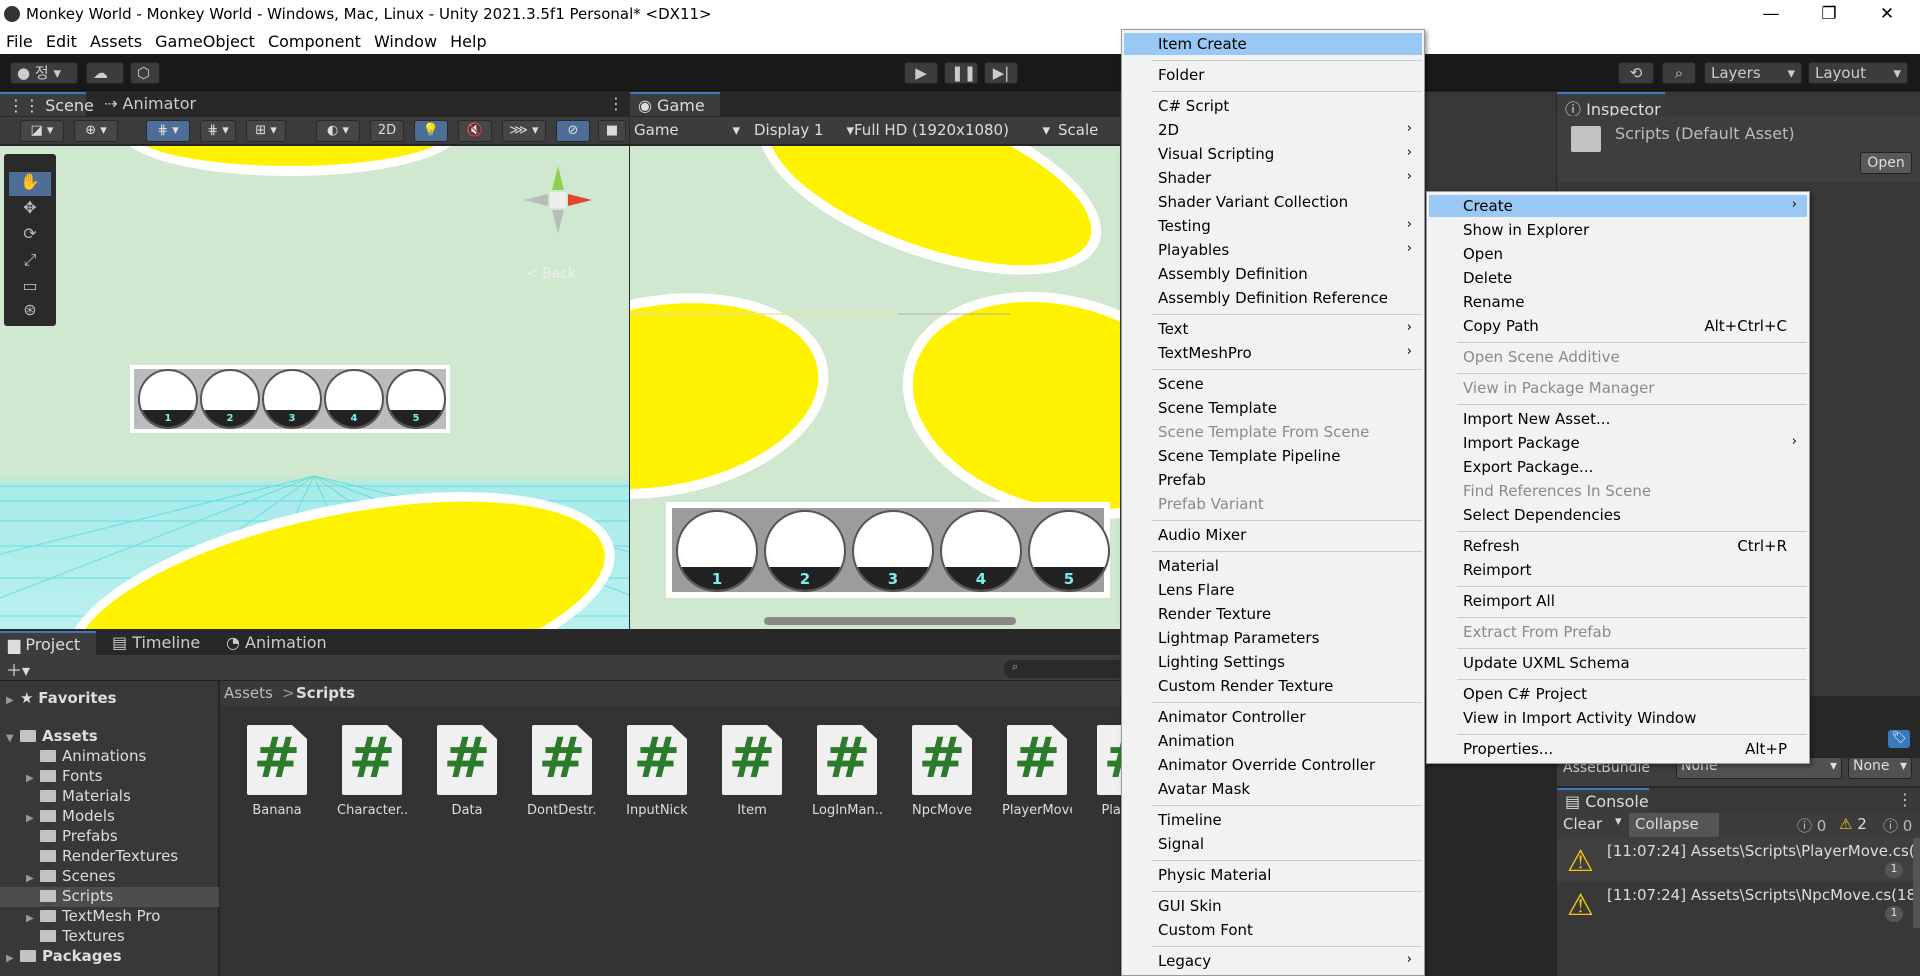 This screenshot has width=1920, height=976. I want to click on lighting-icon: 💡, so click(431, 131).